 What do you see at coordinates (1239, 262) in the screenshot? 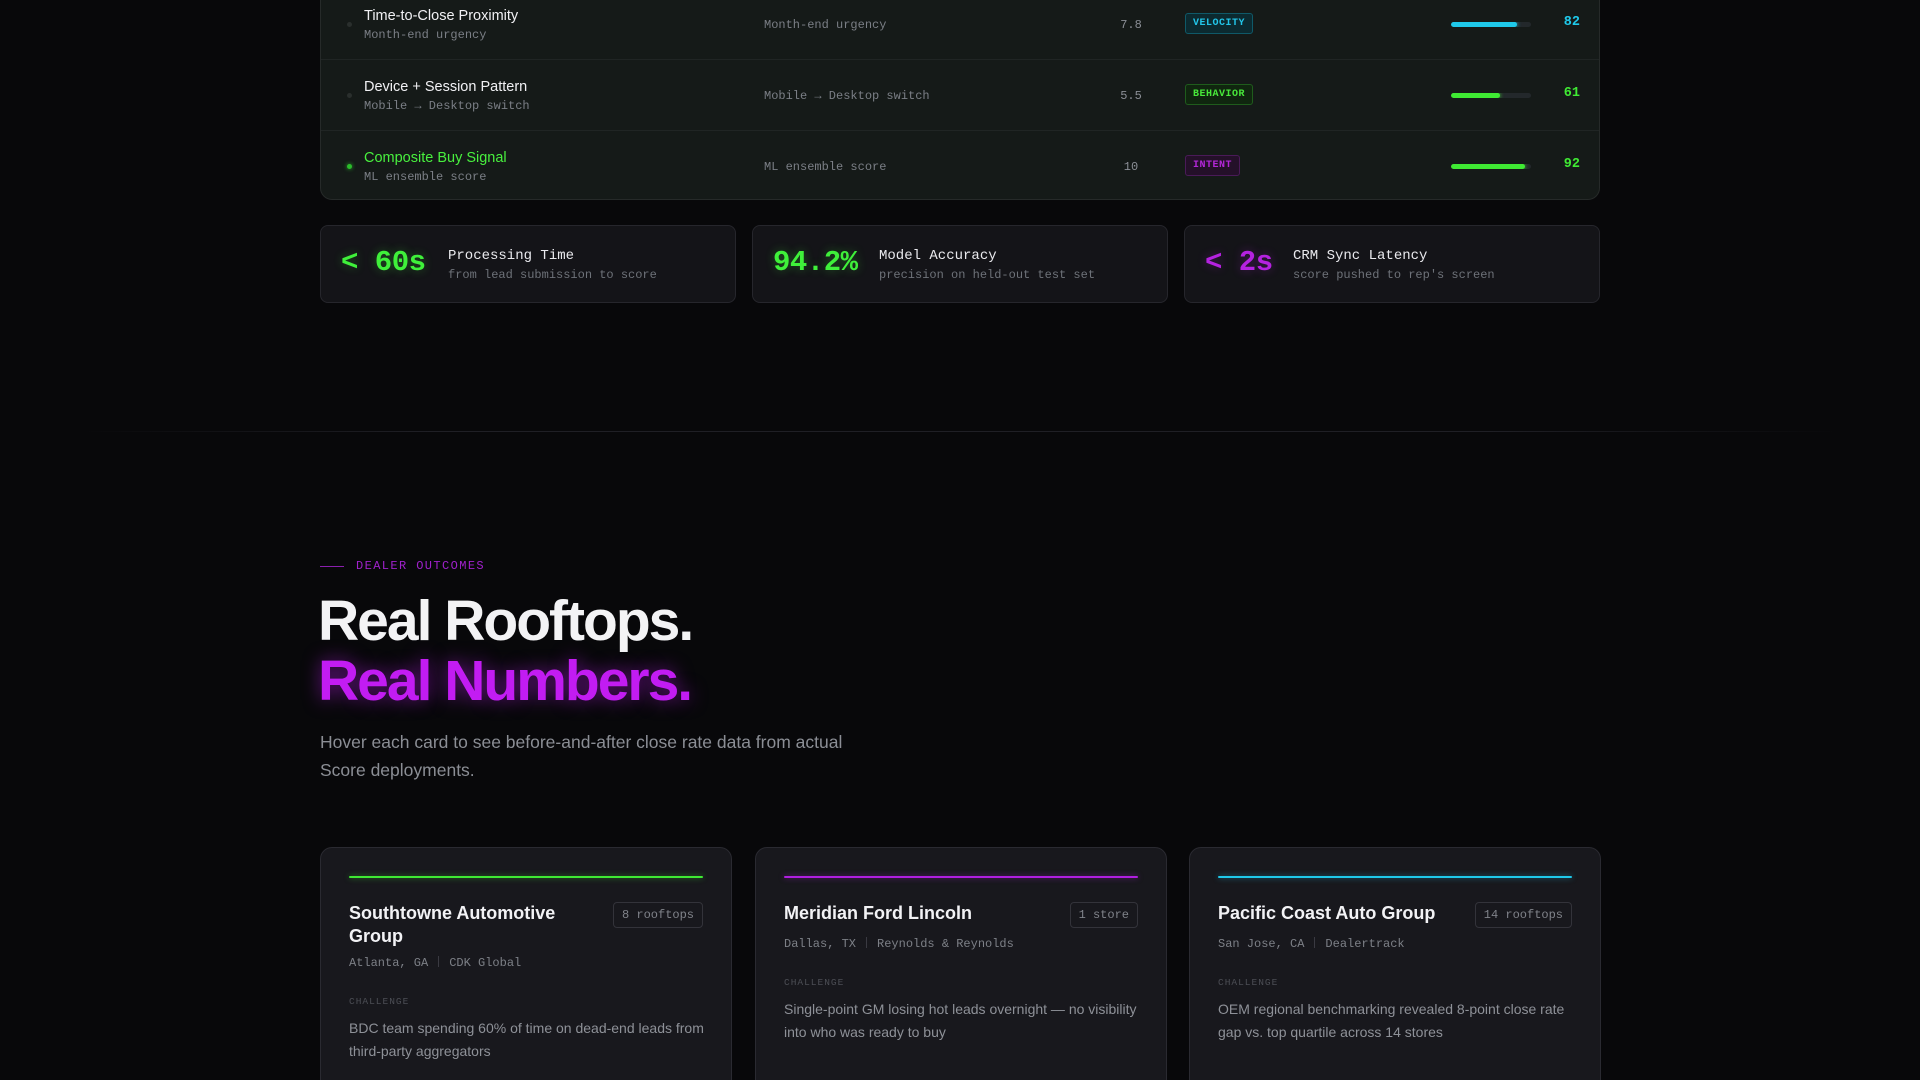
I see `metric-value: < 2s` at bounding box center [1239, 262].